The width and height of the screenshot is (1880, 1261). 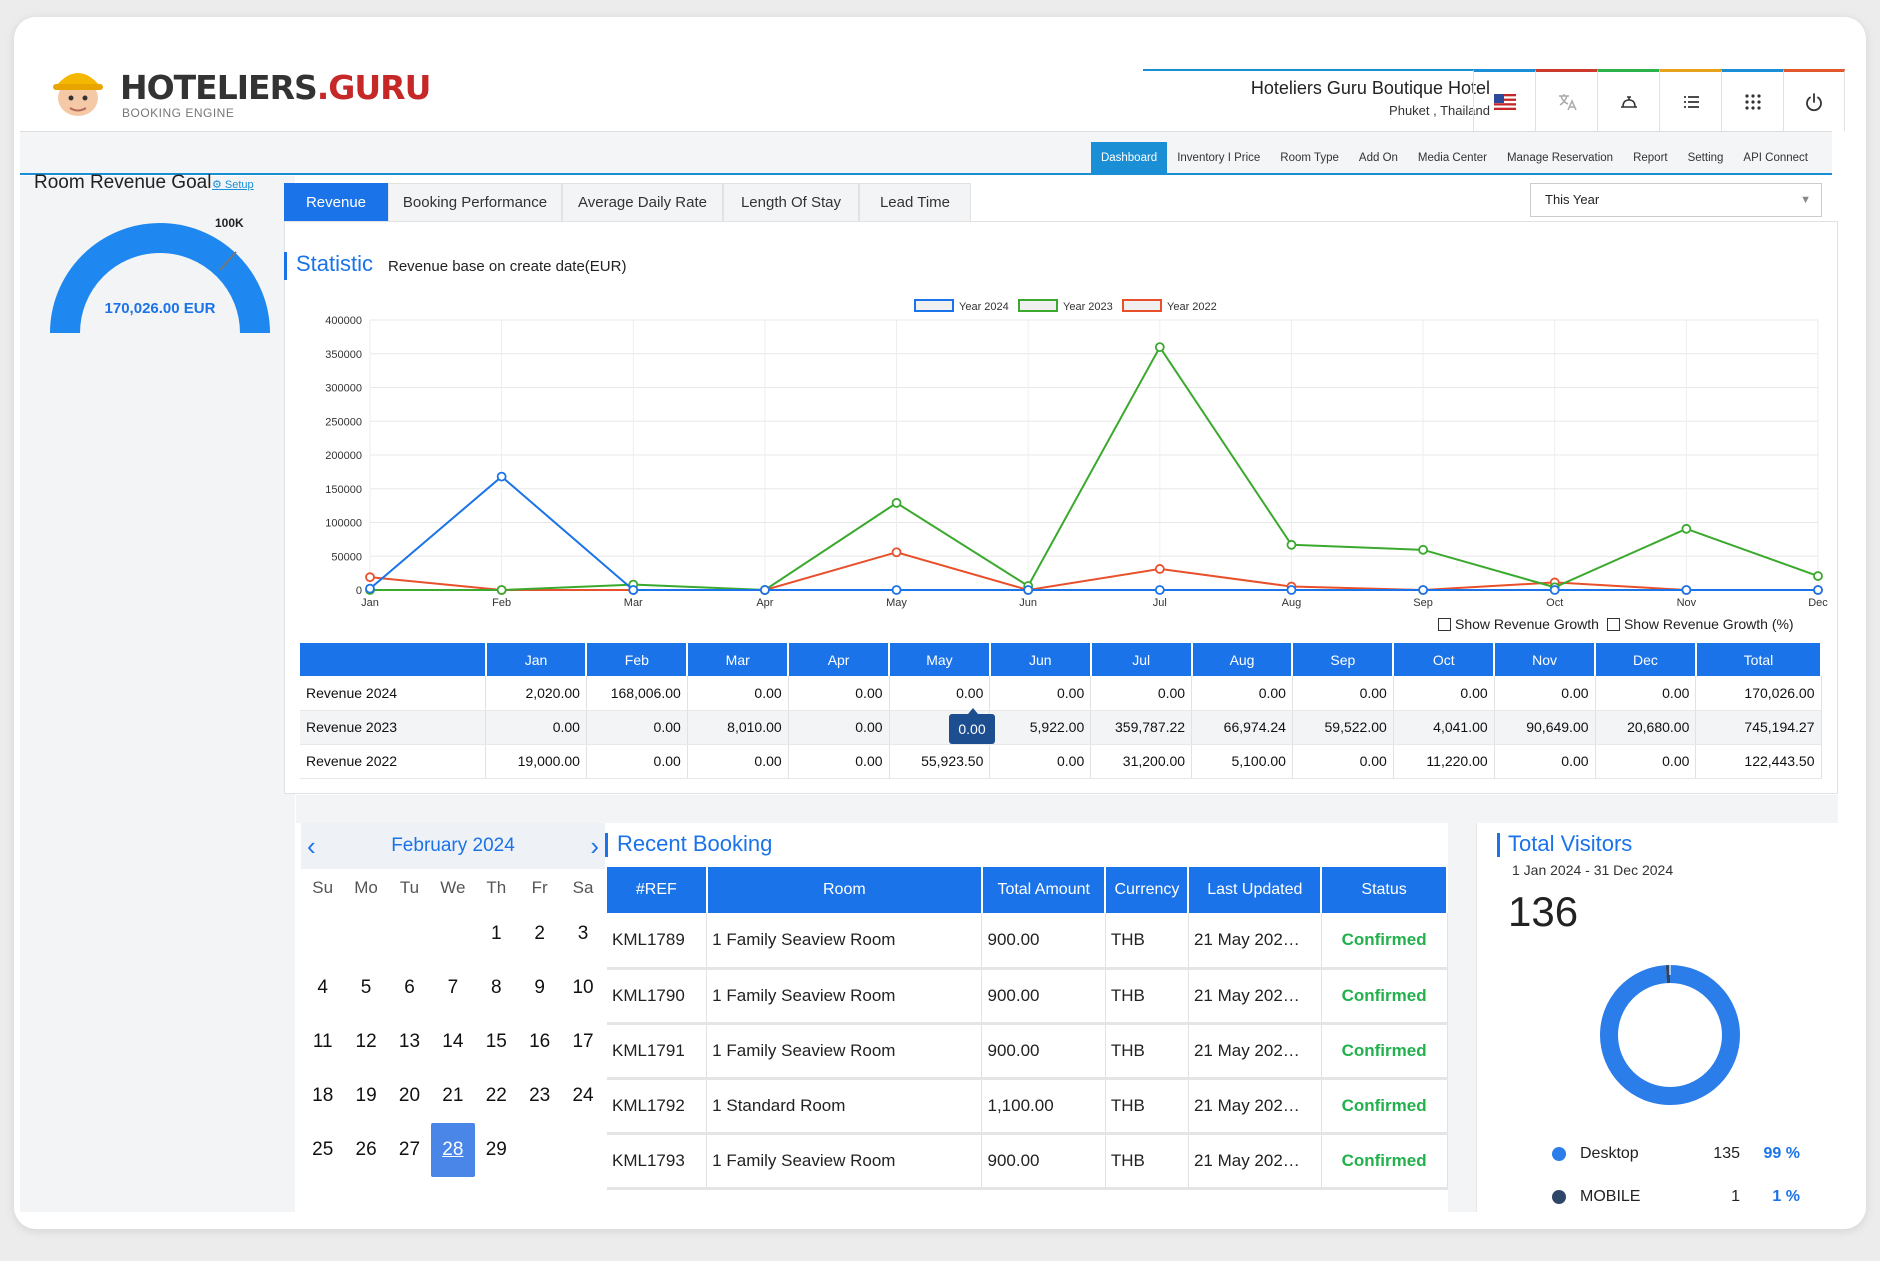 What do you see at coordinates (1781, 1153) in the screenshot?
I see `legend-percent: 99 %` at bounding box center [1781, 1153].